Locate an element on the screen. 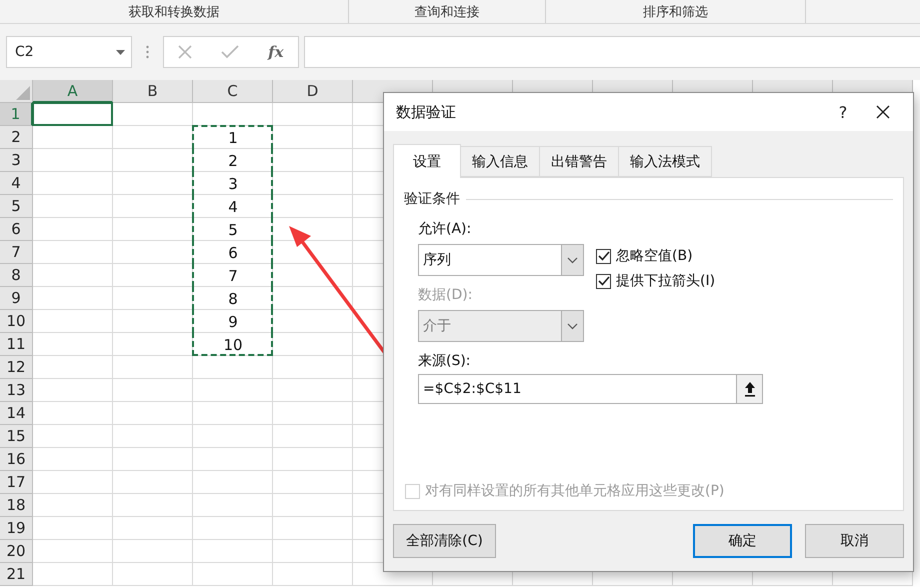 This screenshot has width=920, height=587. dialog-button: 全部清除(C) is located at coordinates (444, 541).